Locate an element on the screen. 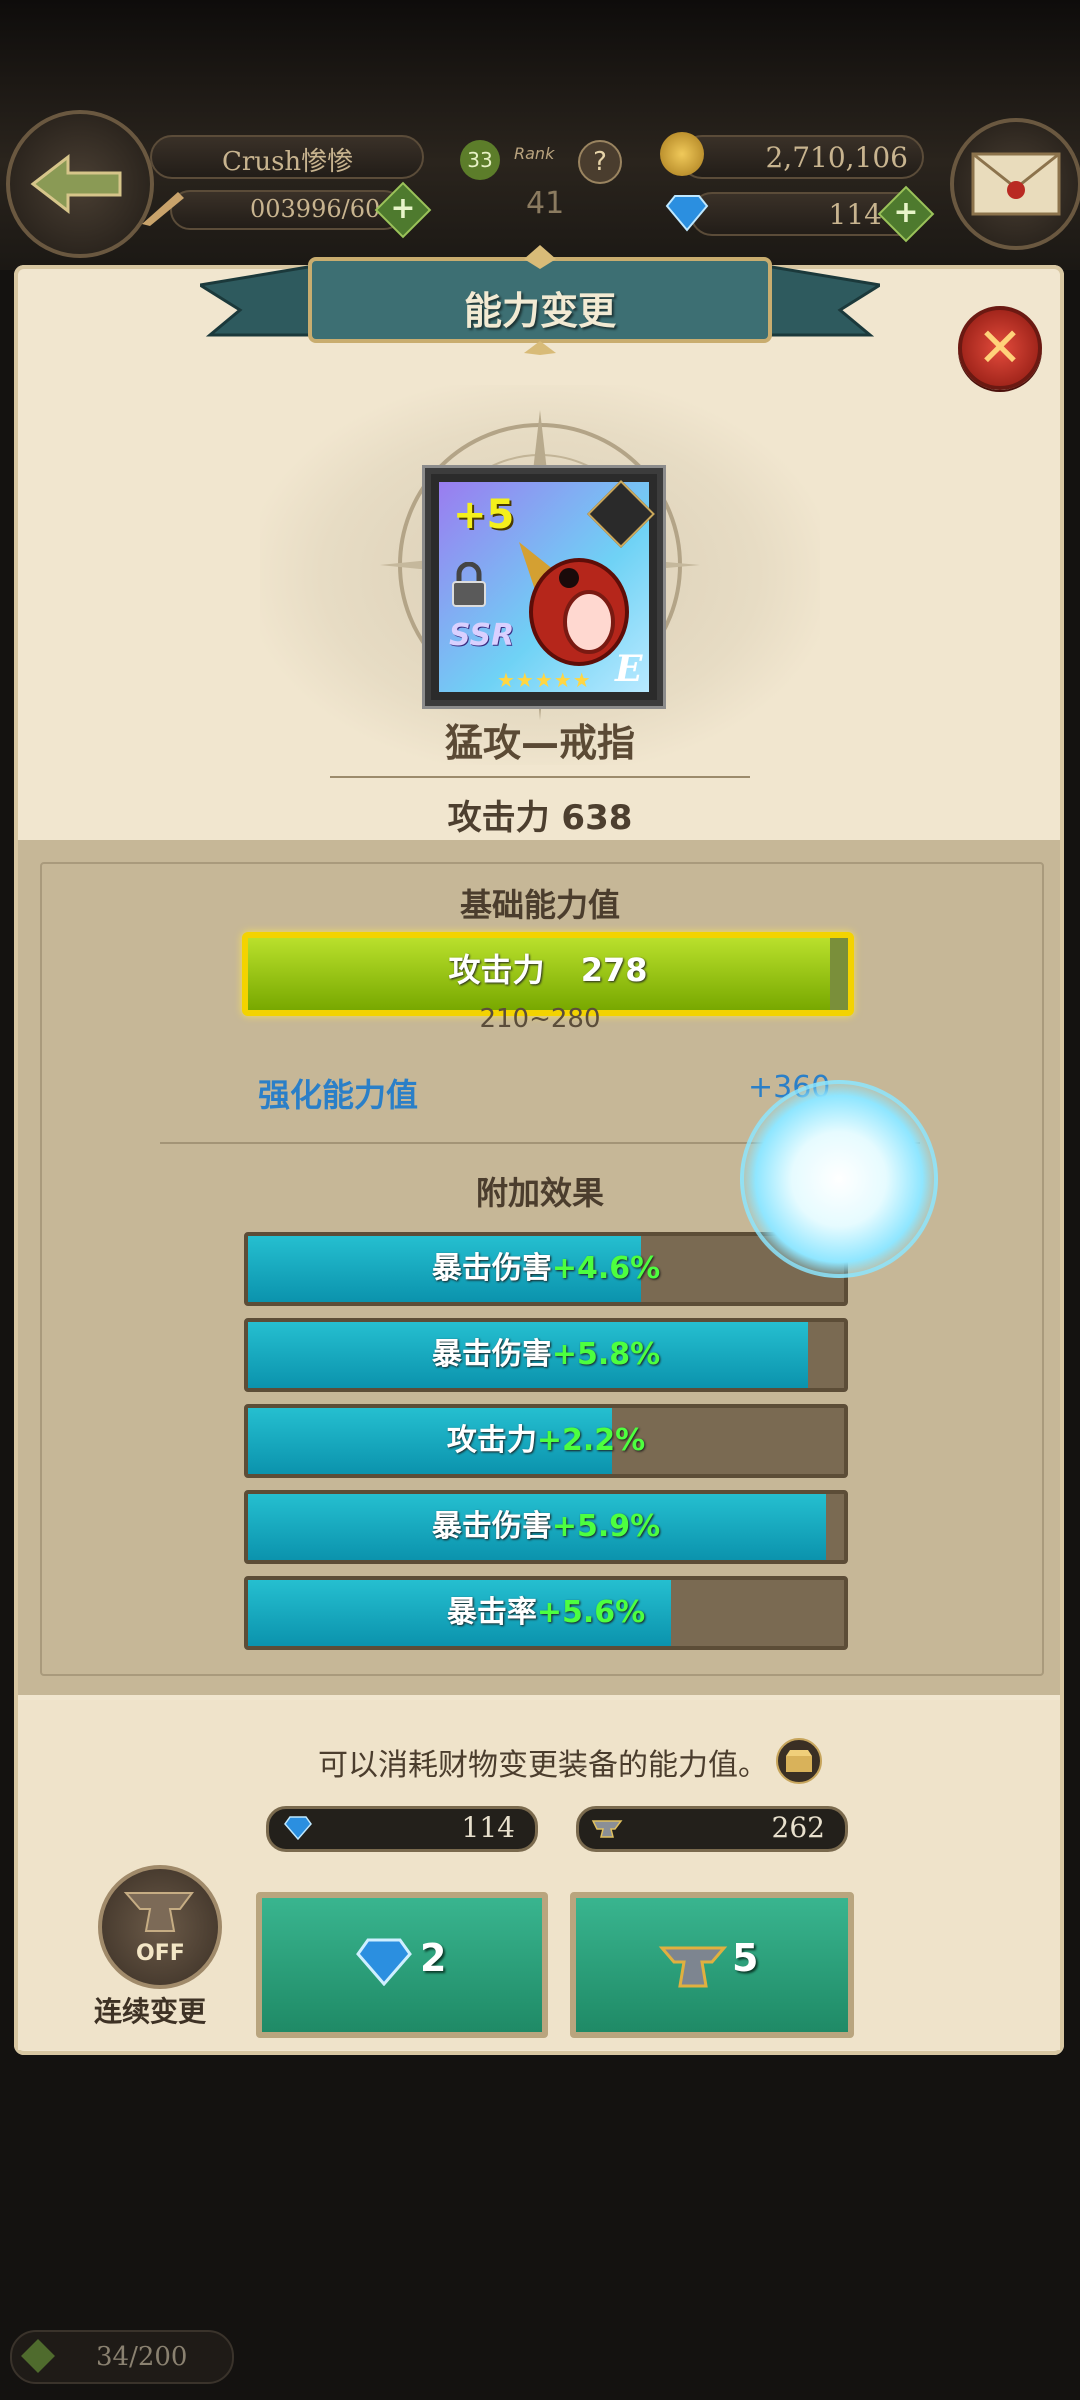  effect-bar: 暴击率+5.6% is located at coordinates (546, 1613).